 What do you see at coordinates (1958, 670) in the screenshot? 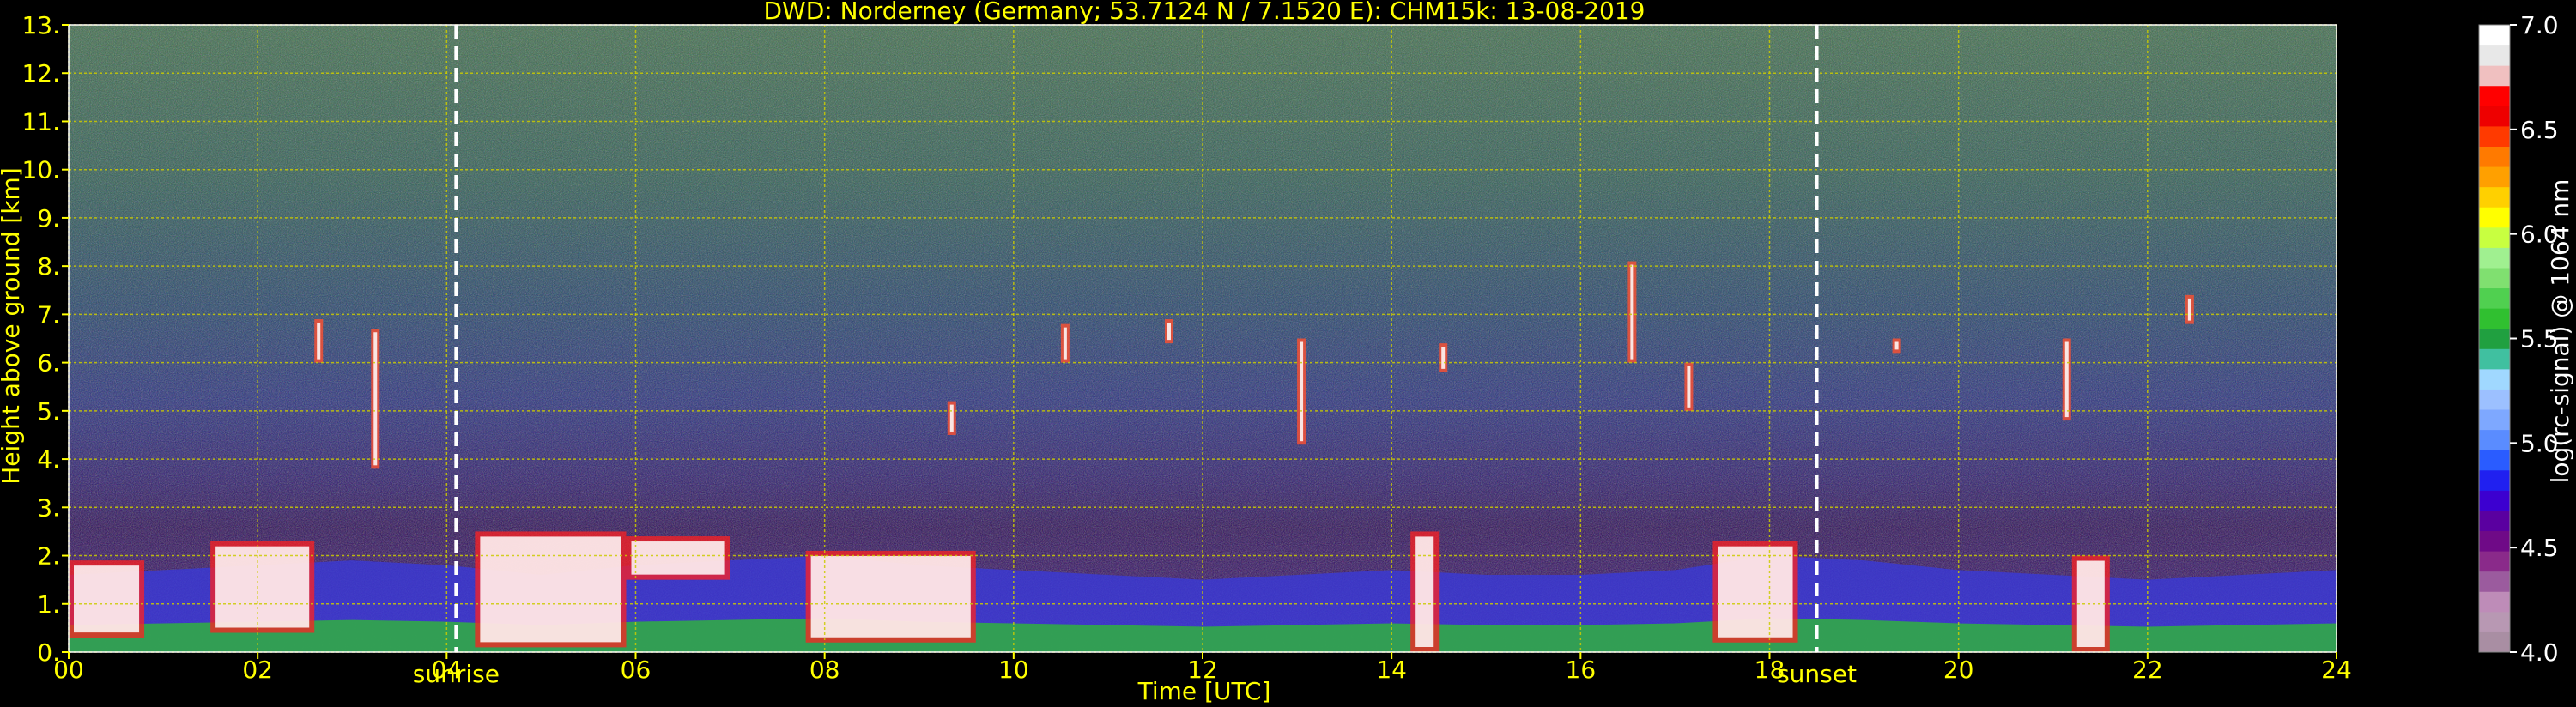
I see `x-tick-label: 20` at bounding box center [1958, 670].